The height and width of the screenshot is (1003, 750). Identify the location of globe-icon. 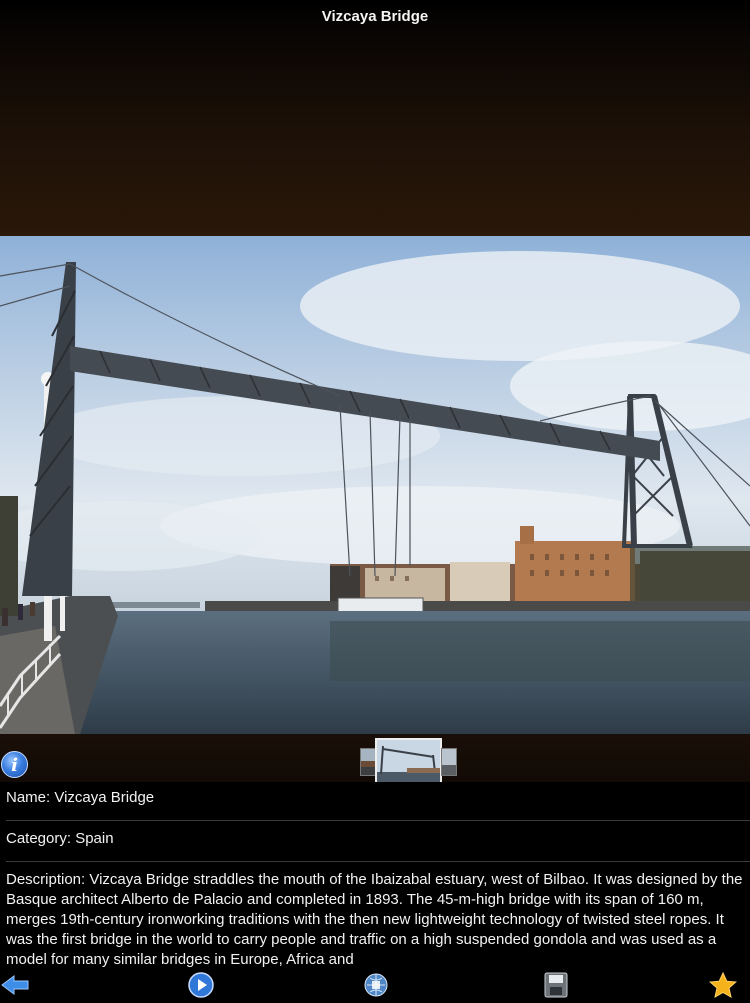
(376, 985).